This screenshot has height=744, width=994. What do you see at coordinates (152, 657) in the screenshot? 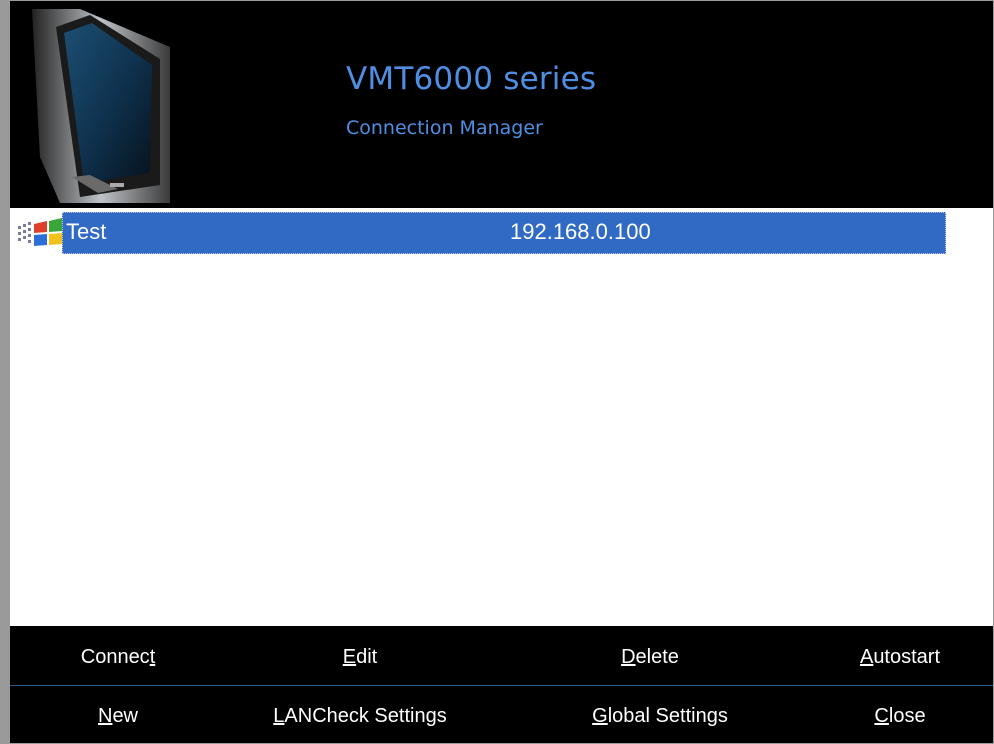
I see `connect-accelerator: t` at bounding box center [152, 657].